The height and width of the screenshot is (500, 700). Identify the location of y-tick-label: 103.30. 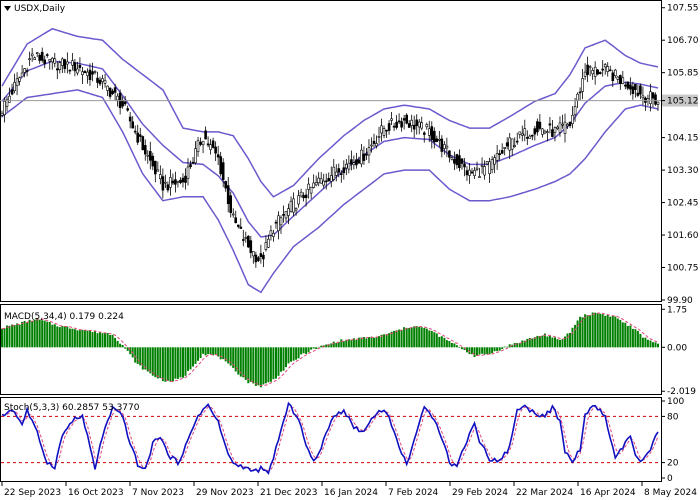
(683, 171).